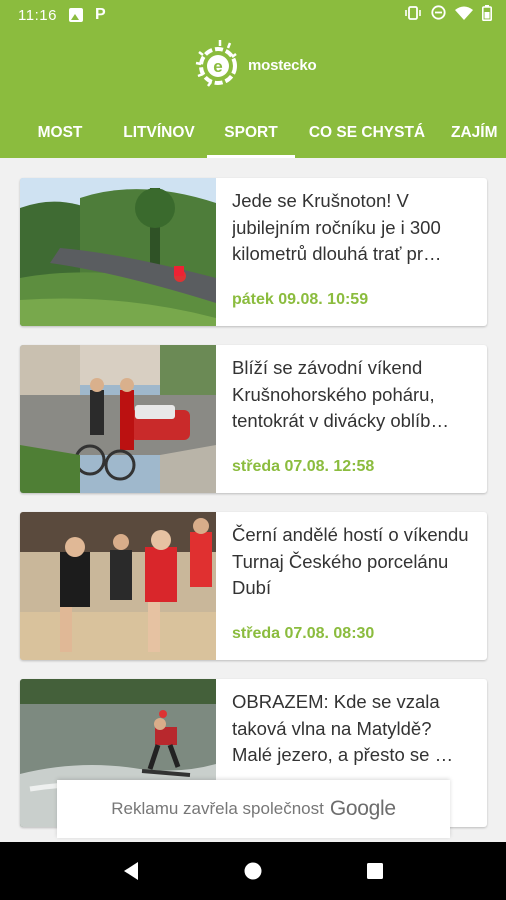 The width and height of the screenshot is (506, 900). I want to click on recents-icon, so click(375, 871).